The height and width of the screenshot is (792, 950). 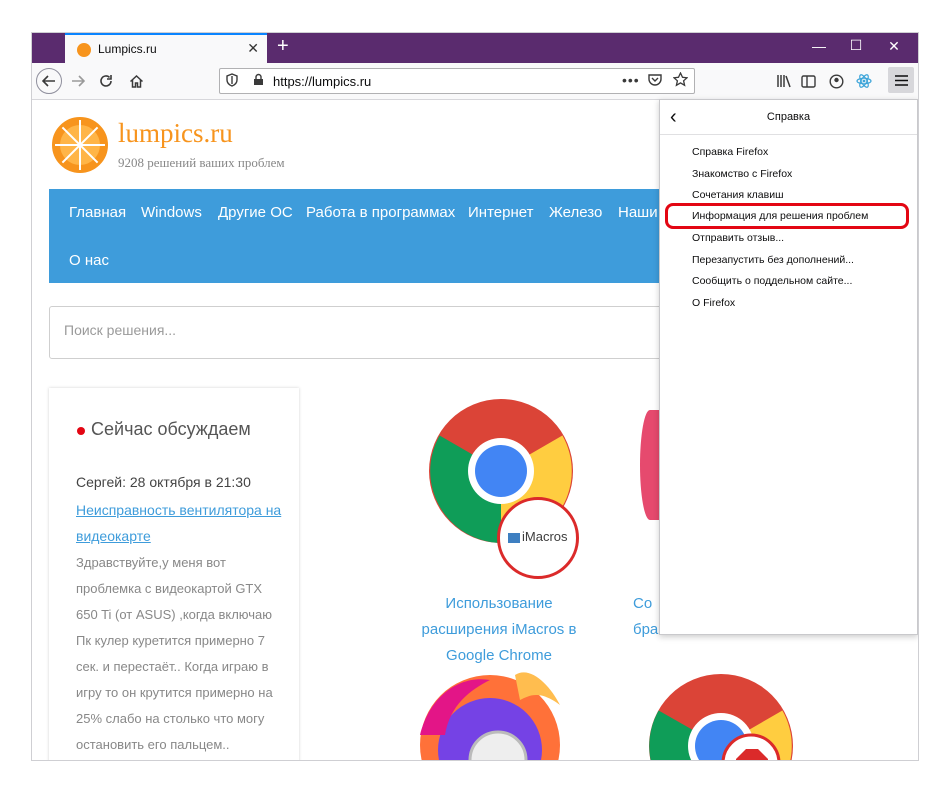 I want to click on sidebar-button, so click(x=808, y=81).